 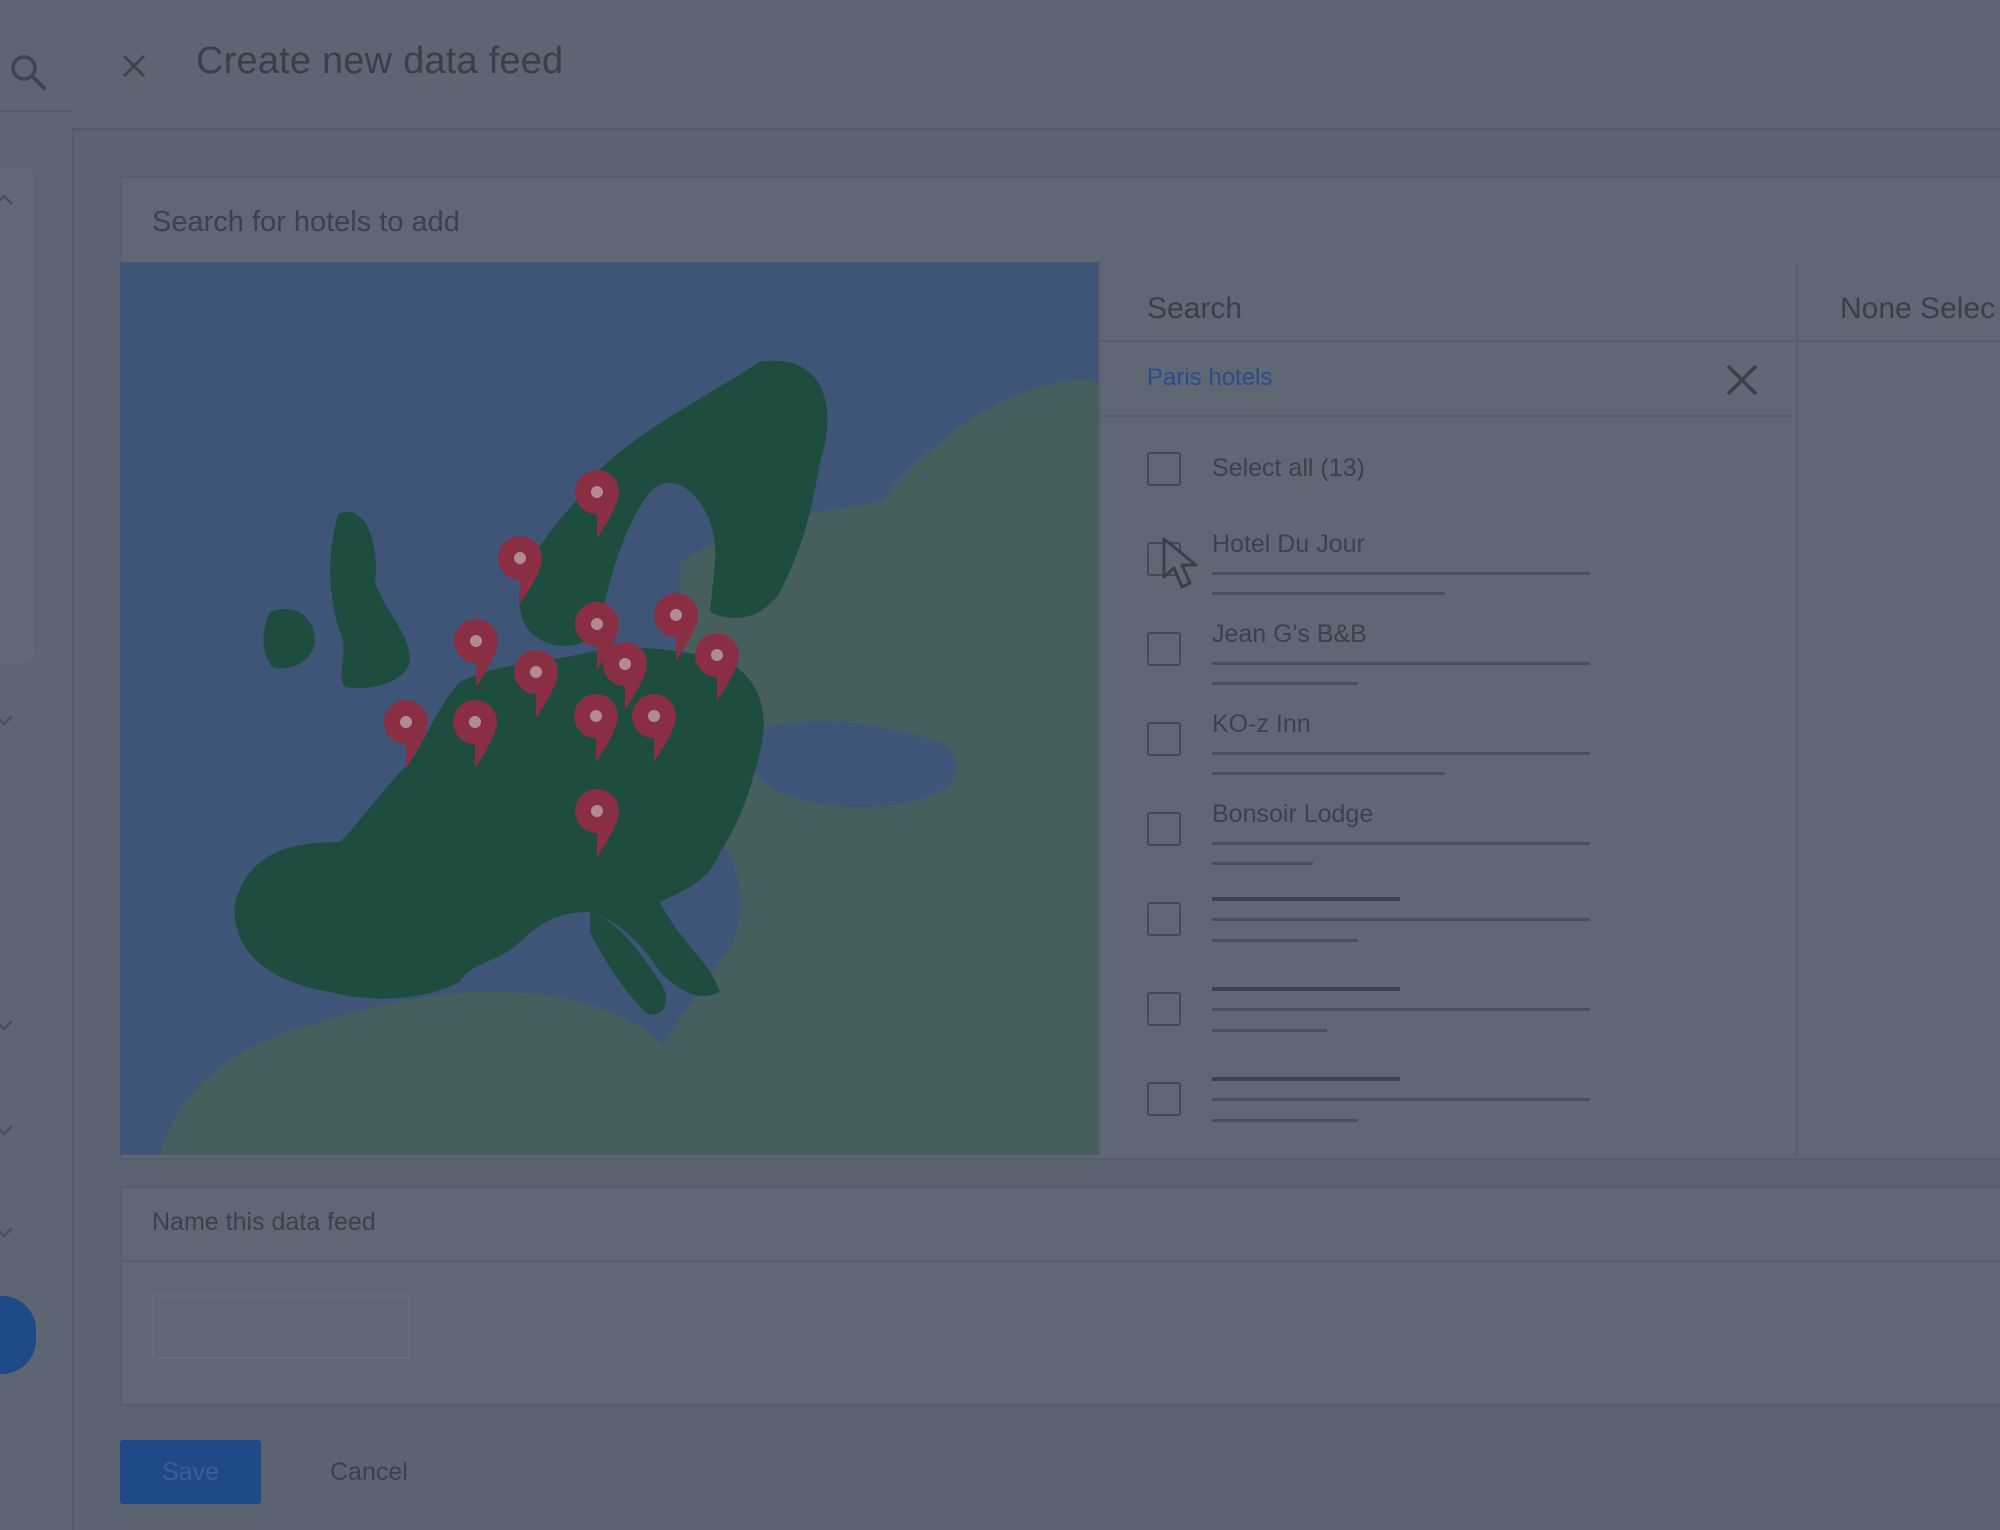 What do you see at coordinates (369, 1472) in the screenshot?
I see `cancel-button: Cancel` at bounding box center [369, 1472].